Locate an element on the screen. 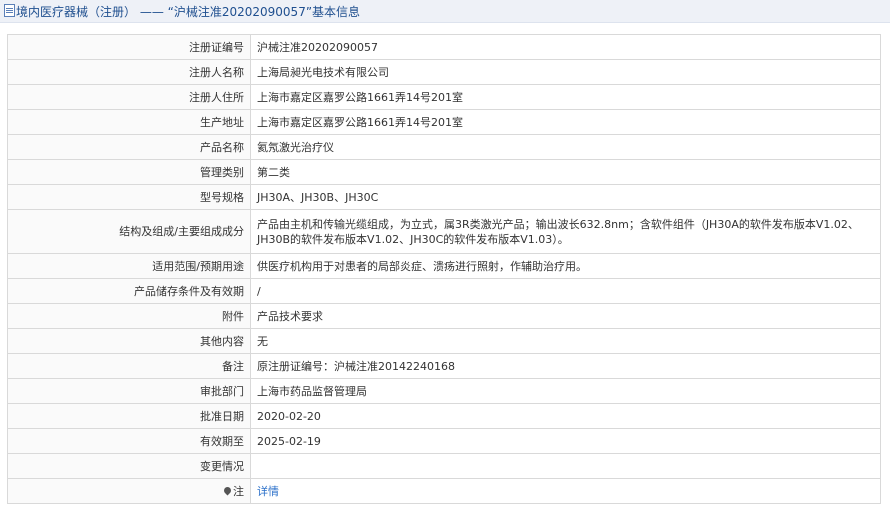  page-title: 境内医疗器械（注册） —— “沪械注准20202090057”基本信息 is located at coordinates (188, 12).